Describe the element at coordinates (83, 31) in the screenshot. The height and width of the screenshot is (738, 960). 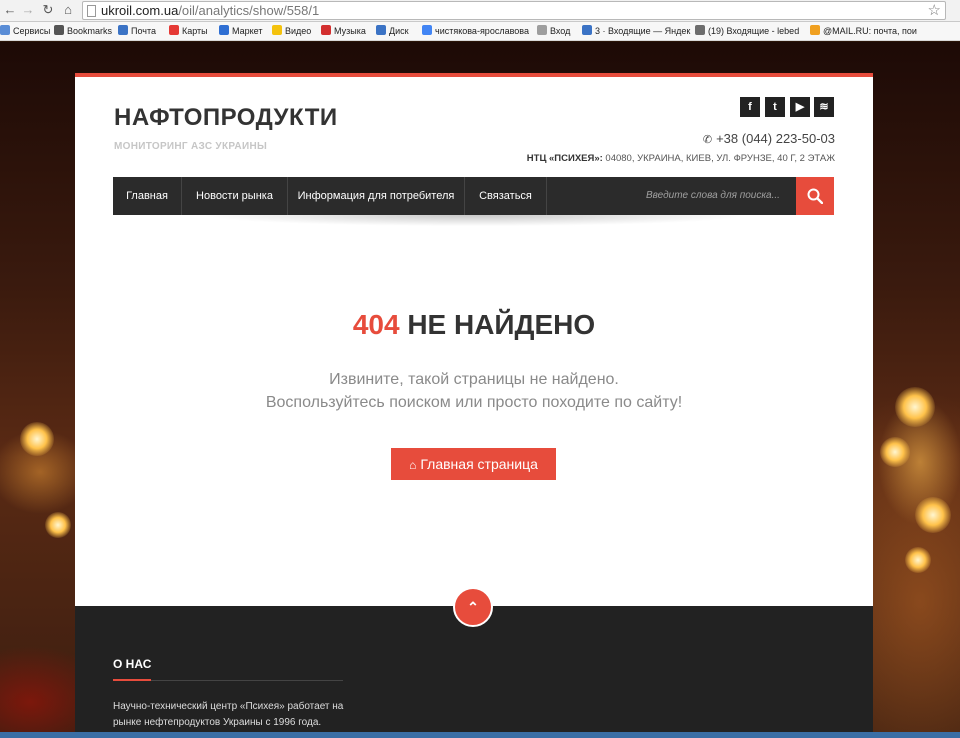
I see `bookmark-item: Bookmarks` at that location.